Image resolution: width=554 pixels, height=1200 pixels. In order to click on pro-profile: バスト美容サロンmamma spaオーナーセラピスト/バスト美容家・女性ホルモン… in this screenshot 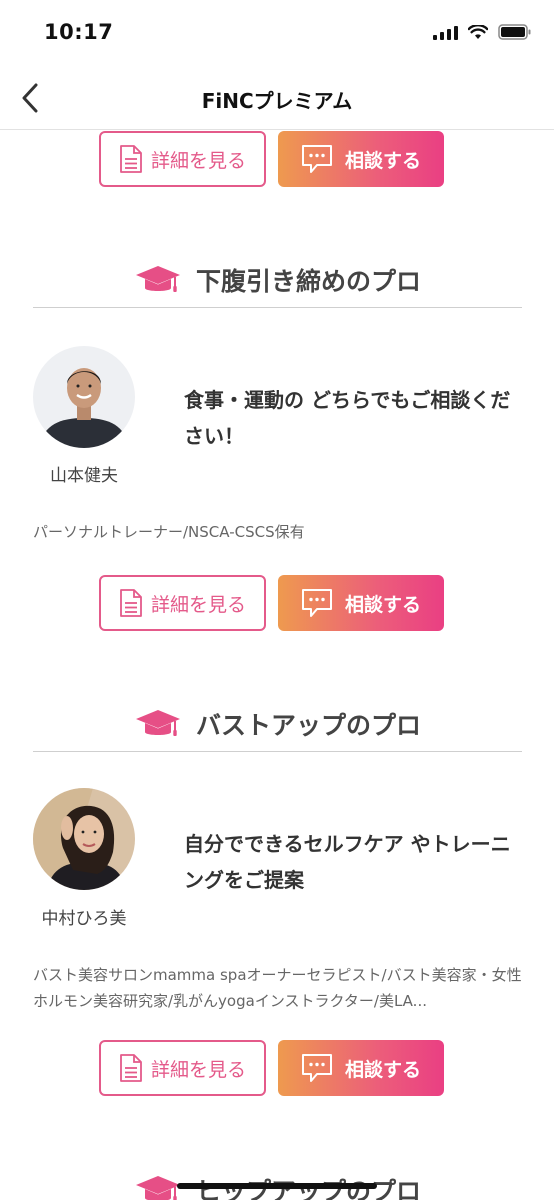, I will do `click(277, 988)`.